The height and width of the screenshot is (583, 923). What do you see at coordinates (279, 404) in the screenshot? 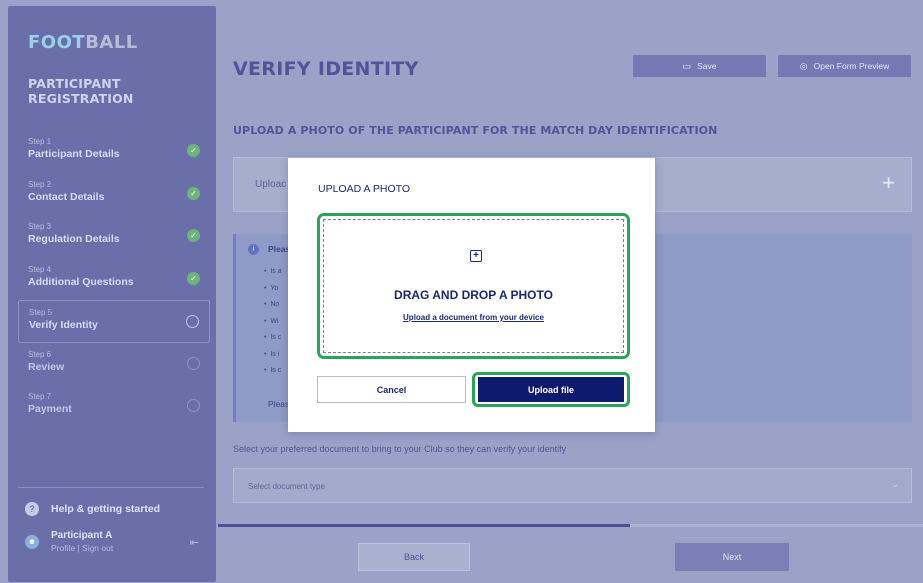
I see `info-footer: Pleas` at bounding box center [279, 404].